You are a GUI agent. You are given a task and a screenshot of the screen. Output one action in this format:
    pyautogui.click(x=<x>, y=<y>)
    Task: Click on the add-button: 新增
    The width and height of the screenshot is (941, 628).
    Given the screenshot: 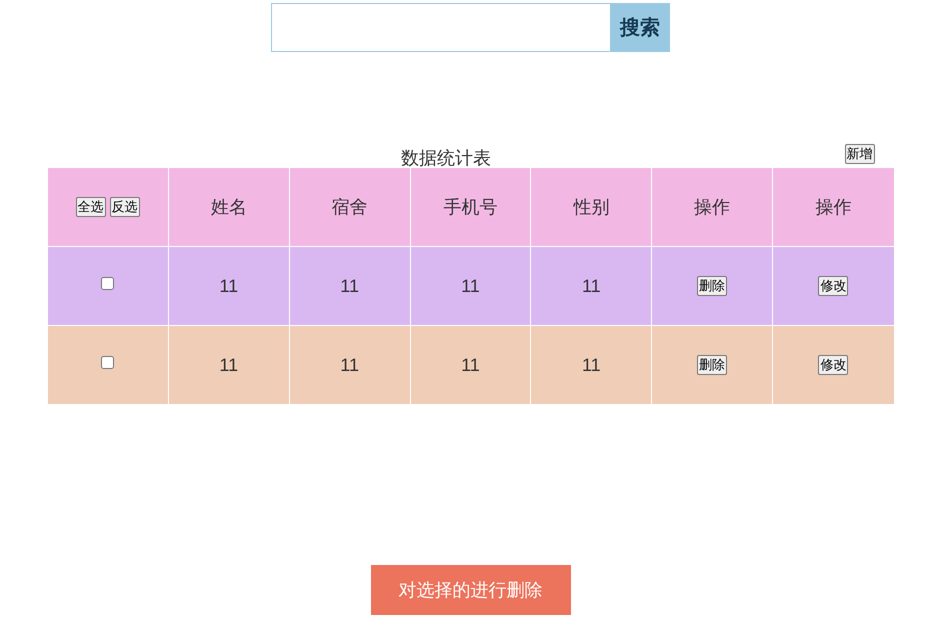 What is the action you would take?
    pyautogui.click(x=859, y=154)
    